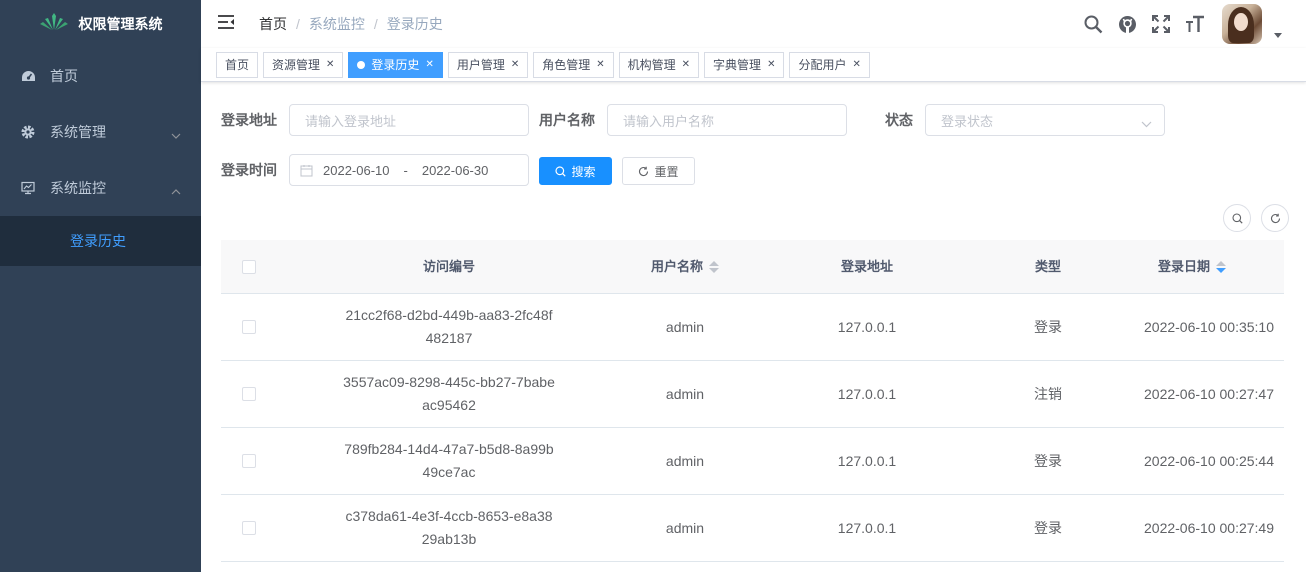 This screenshot has width=1306, height=572. I want to click on cell-address: 127.0.0.1, so click(867, 460).